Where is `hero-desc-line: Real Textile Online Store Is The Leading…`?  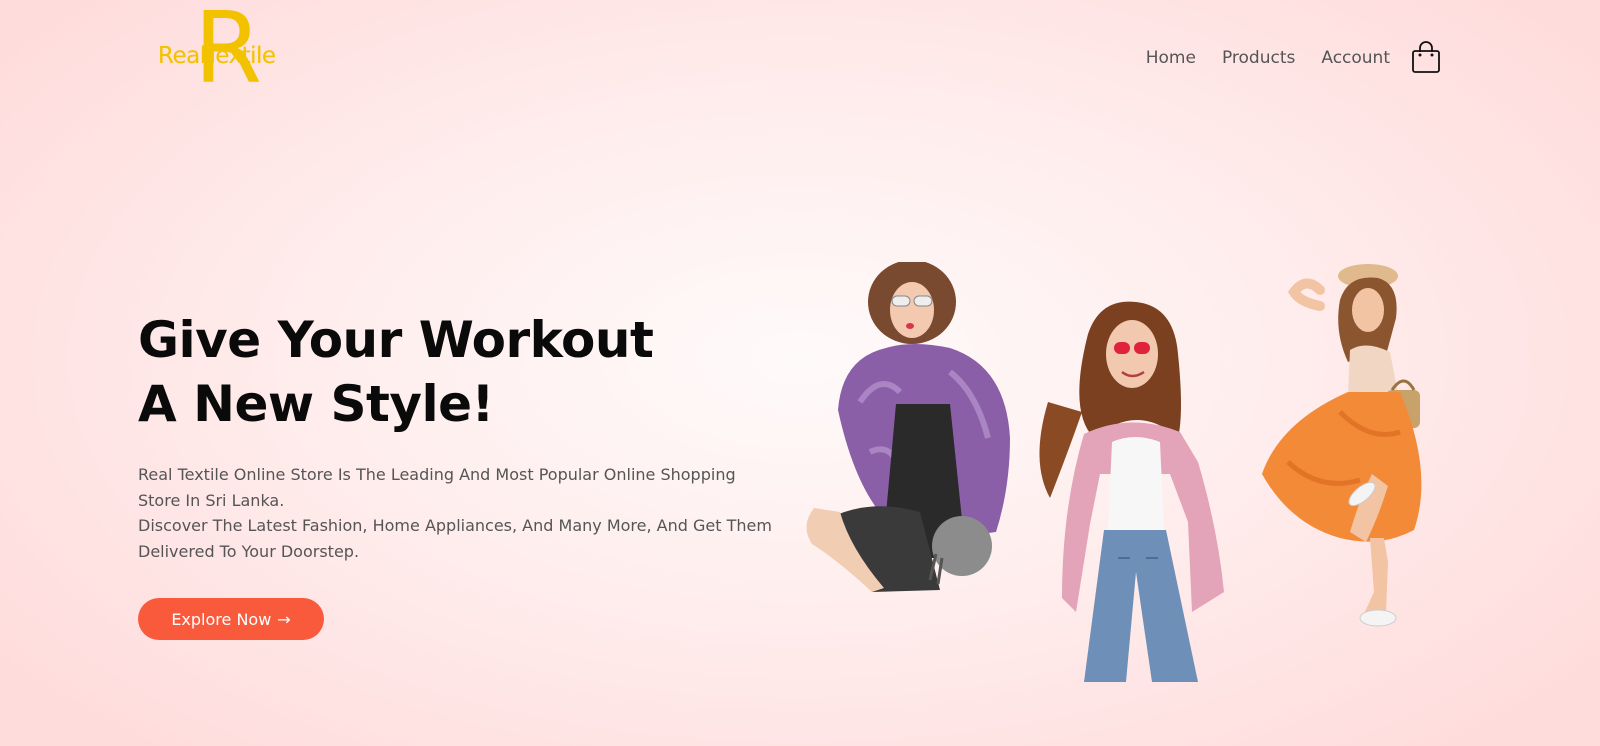
hero-desc-line: Real Textile Online Store Is The Leading… is located at coordinates (437, 474).